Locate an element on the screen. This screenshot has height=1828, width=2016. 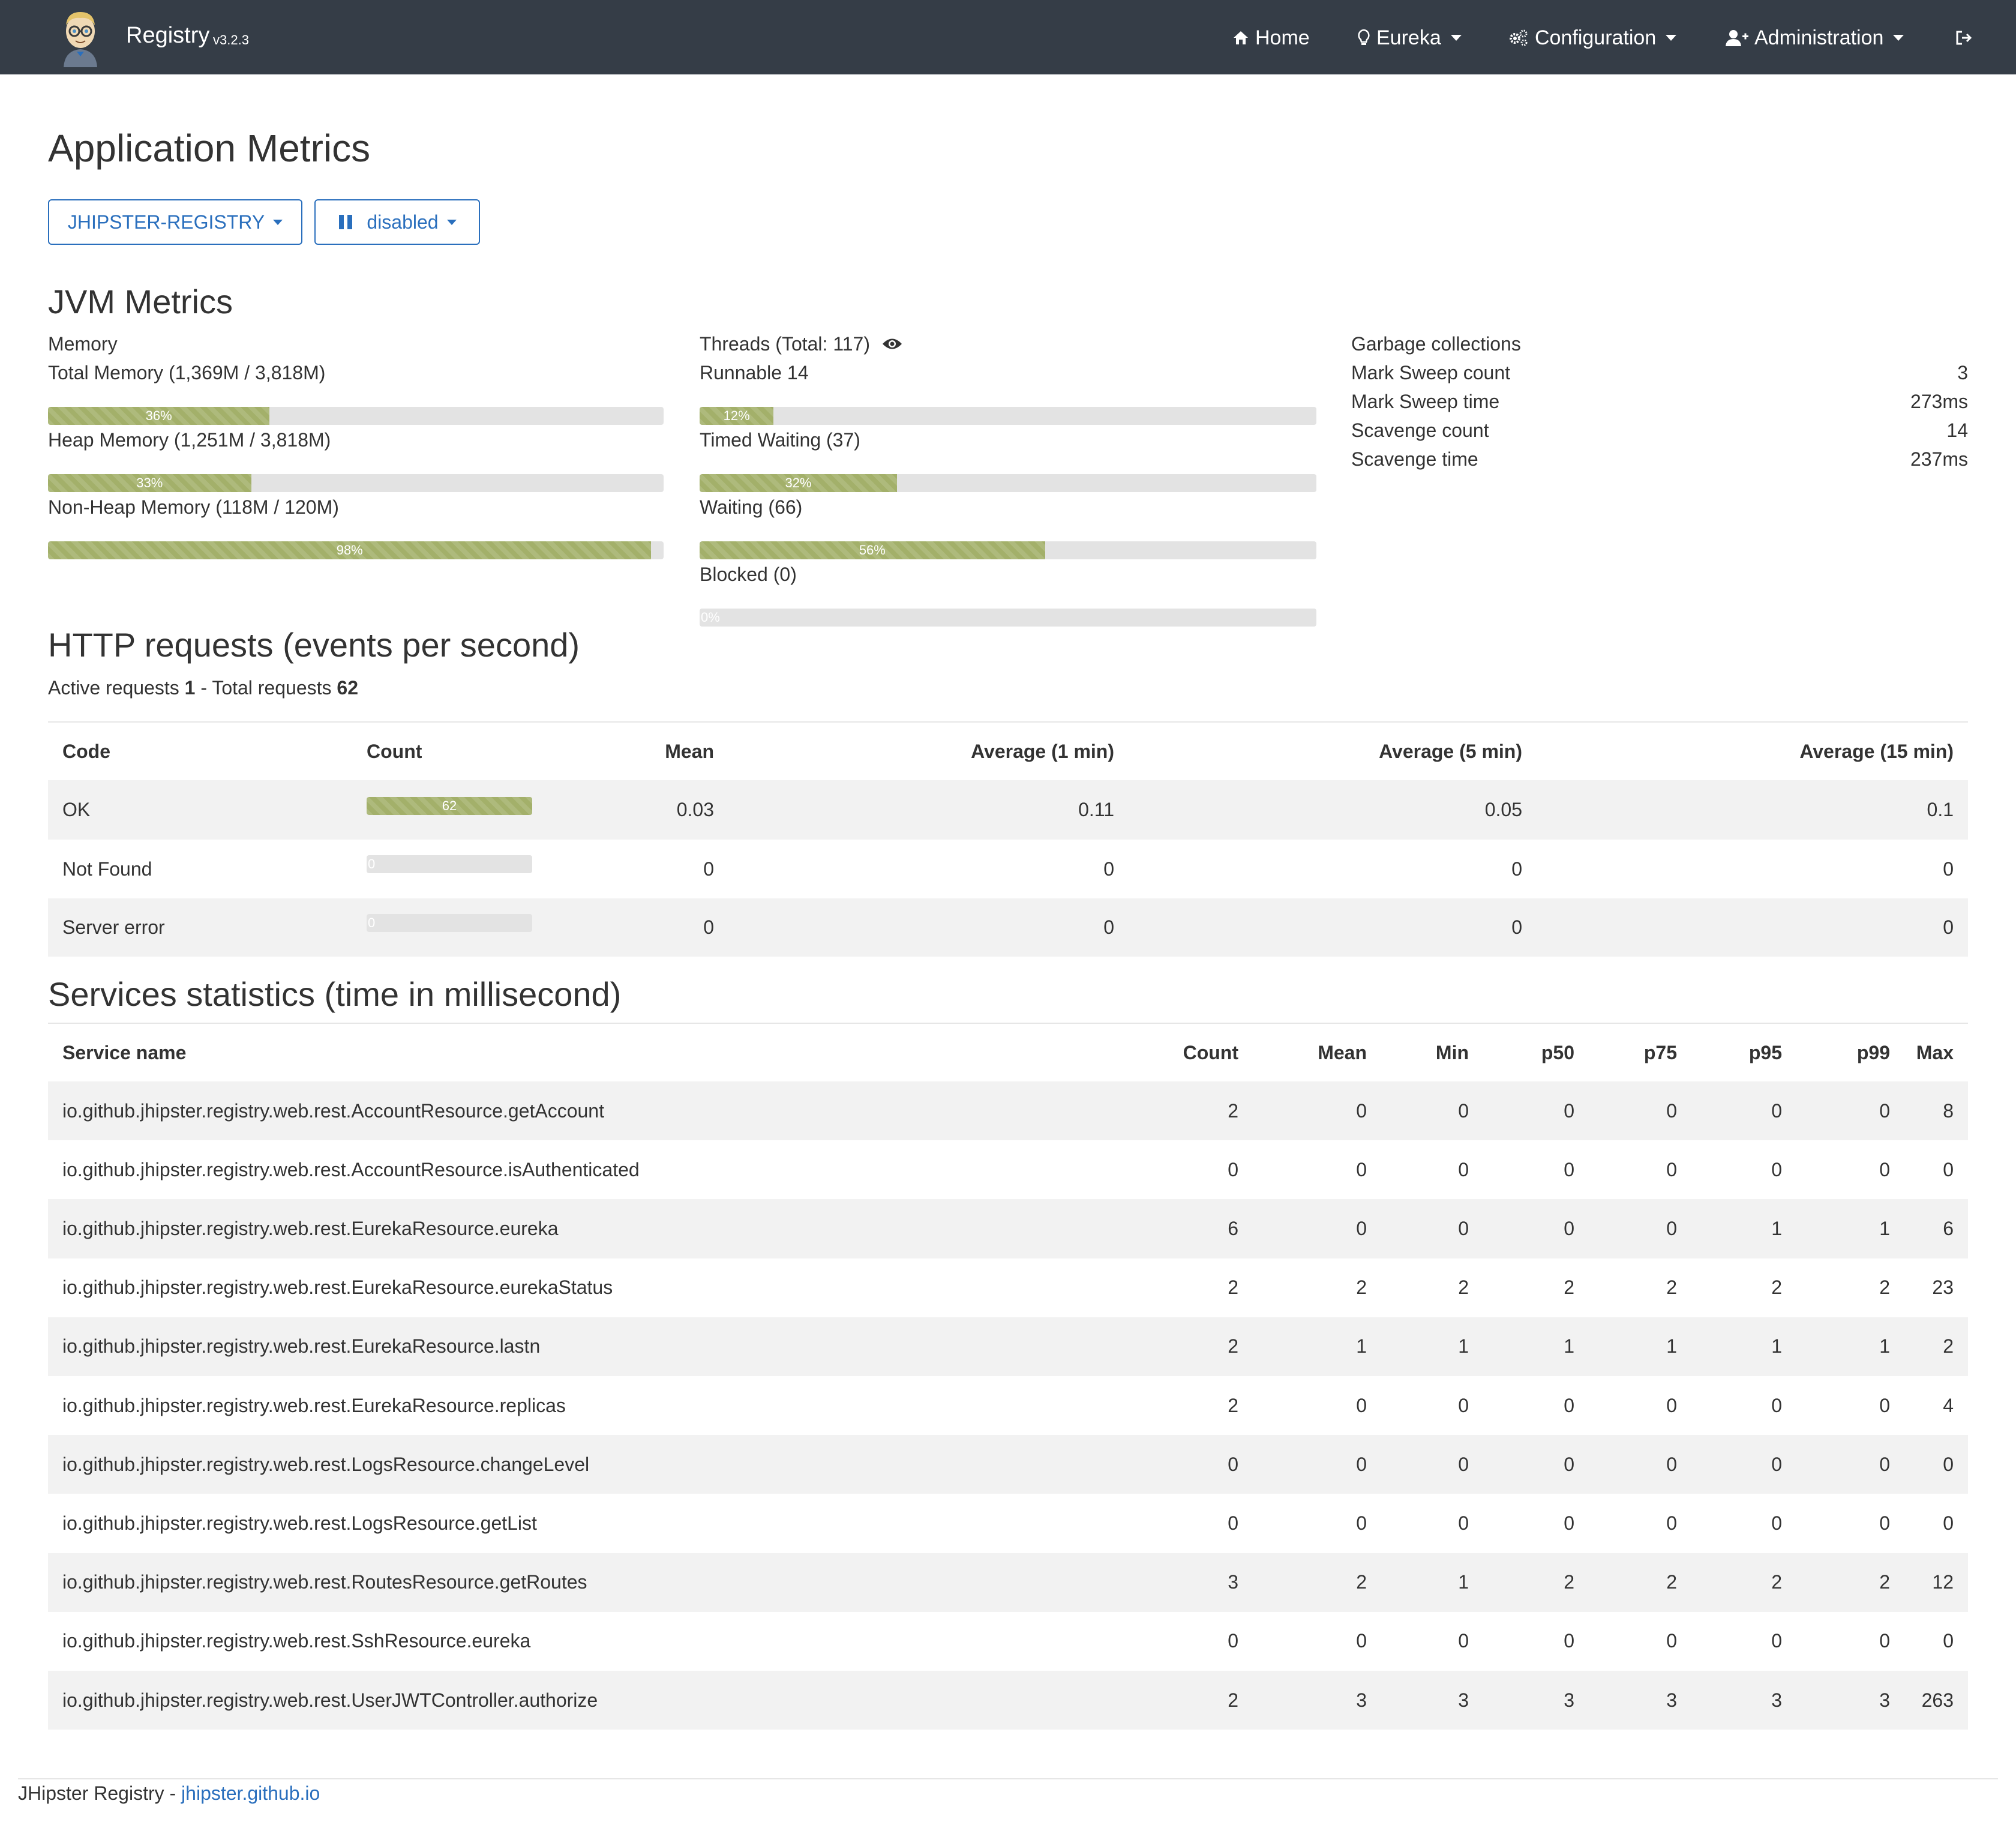
nav-eureka: Eureka is located at coordinates (1410, 38).